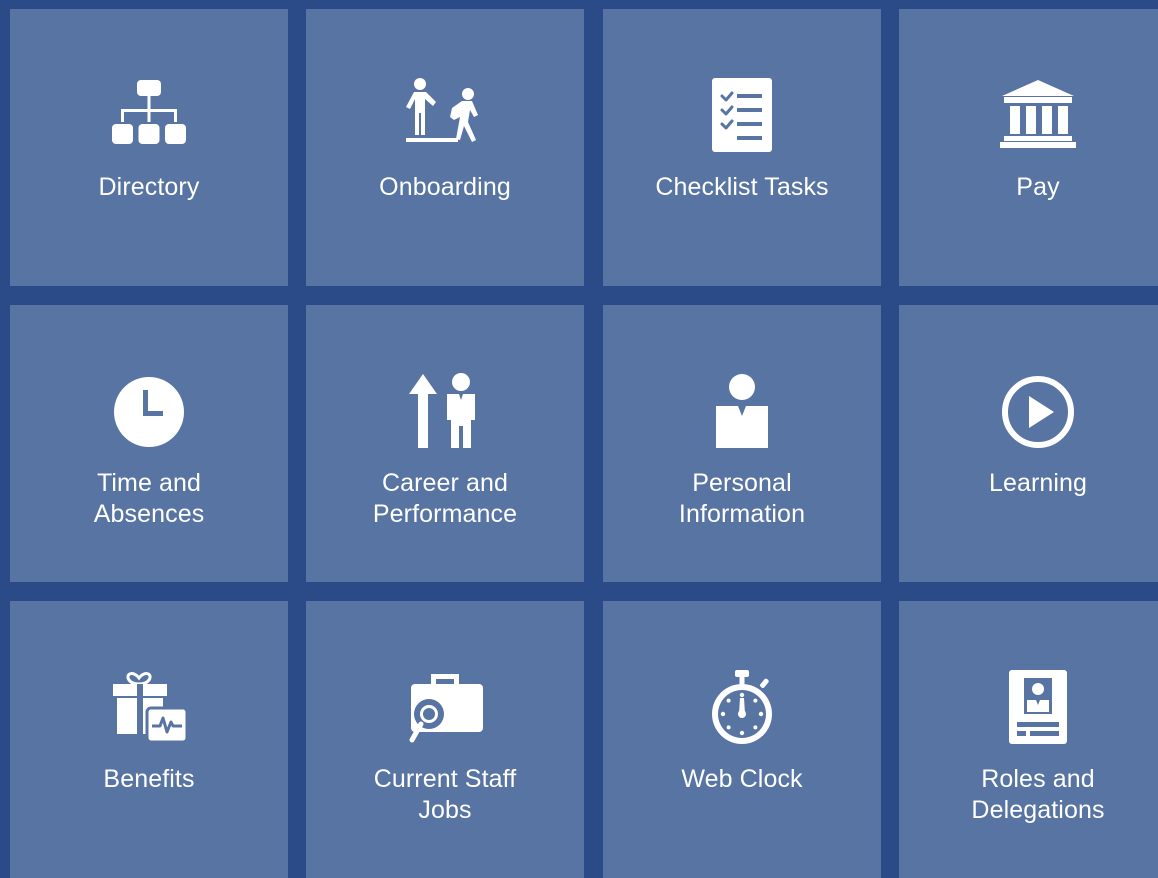  I want to click on tile-time-and-absences: Time and Absences, so click(149, 443).